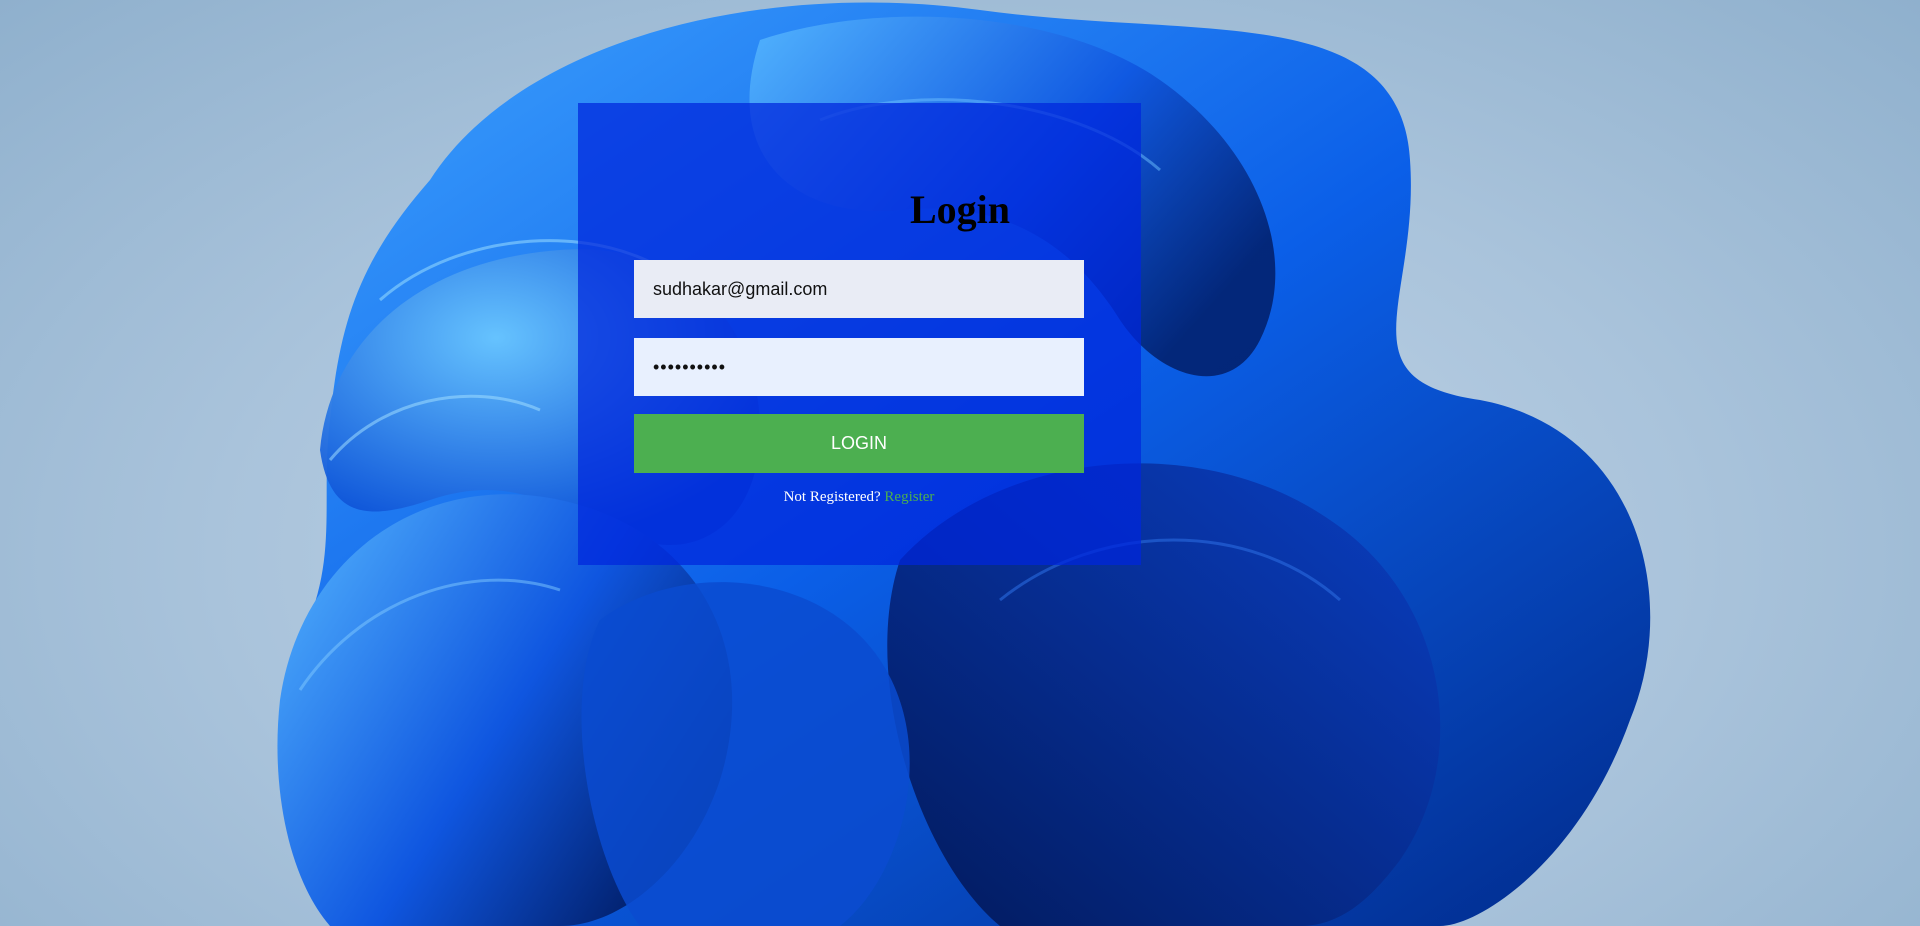 Image resolution: width=1920 pixels, height=926 pixels. What do you see at coordinates (832, 497) in the screenshot?
I see `register-prompt-text: Not Registered?` at bounding box center [832, 497].